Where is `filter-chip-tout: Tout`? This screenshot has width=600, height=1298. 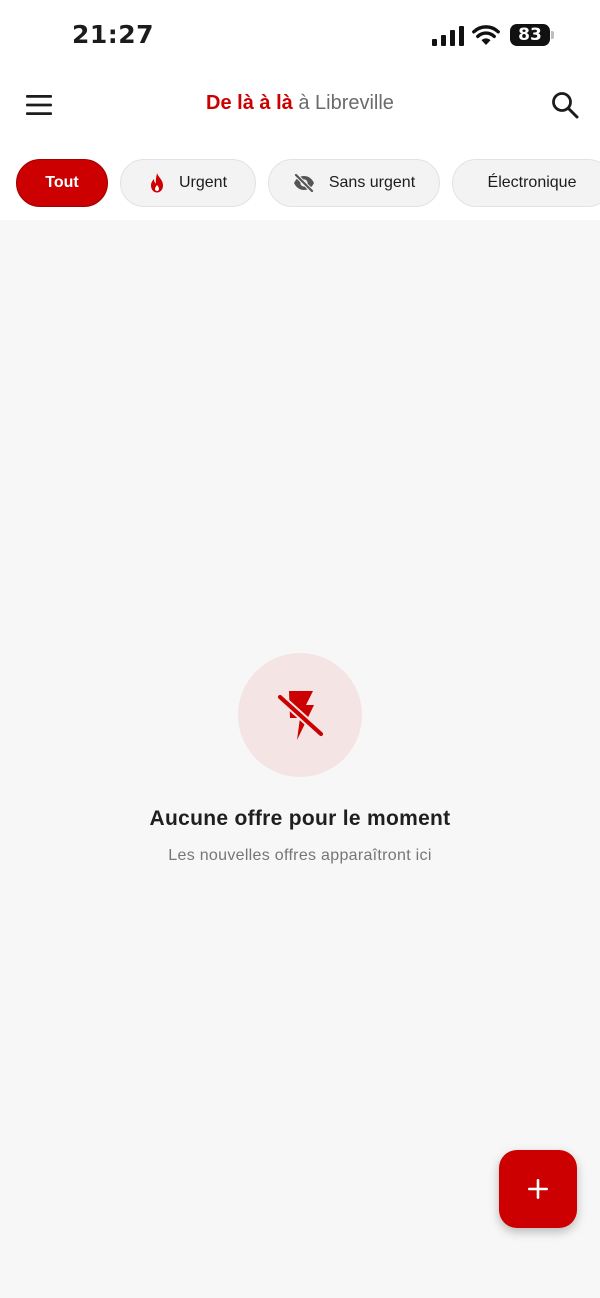
filter-chip-tout: Tout is located at coordinates (62, 183).